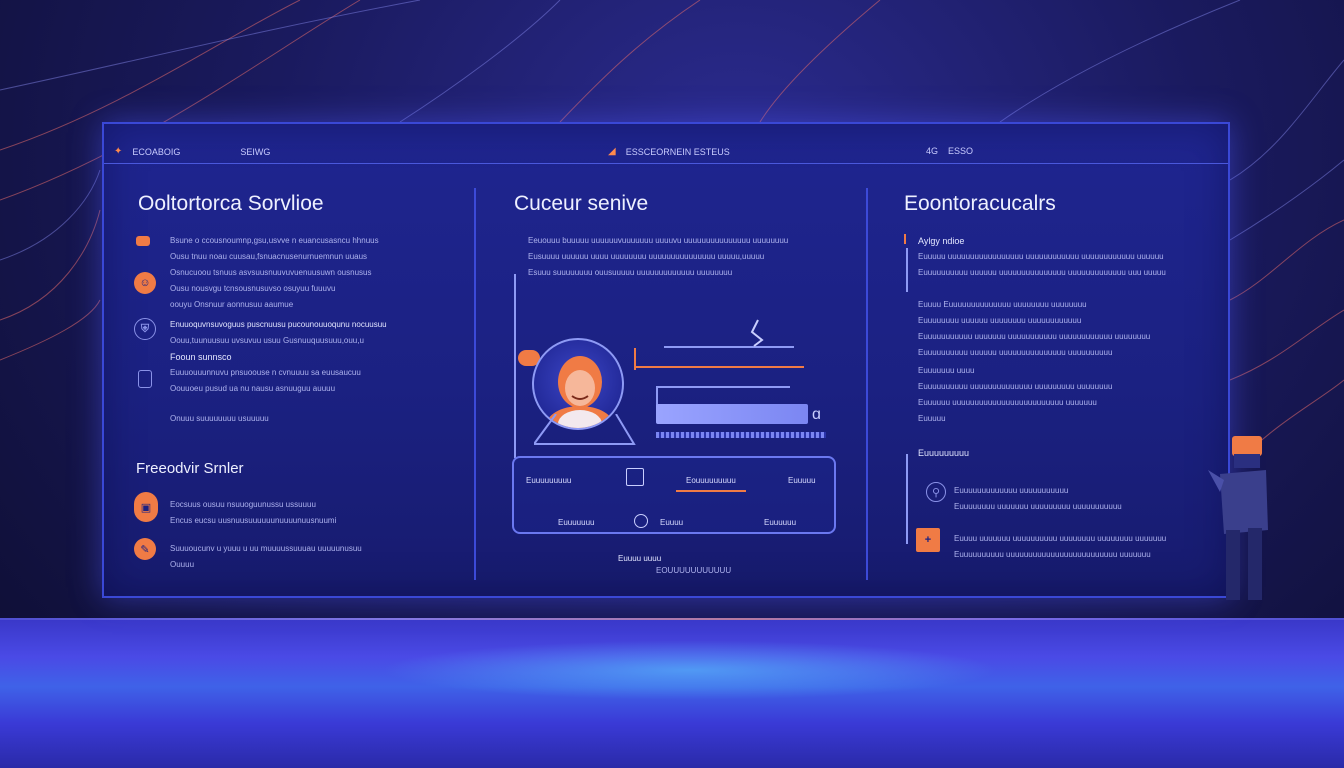 This screenshot has height=768, width=1344. Describe the element at coordinates (1000, 320) in the screenshot. I see `right-line-4: Euuuuuuuu uuuuuu uuuuuuuu uuuuuuuuuuuu` at that location.